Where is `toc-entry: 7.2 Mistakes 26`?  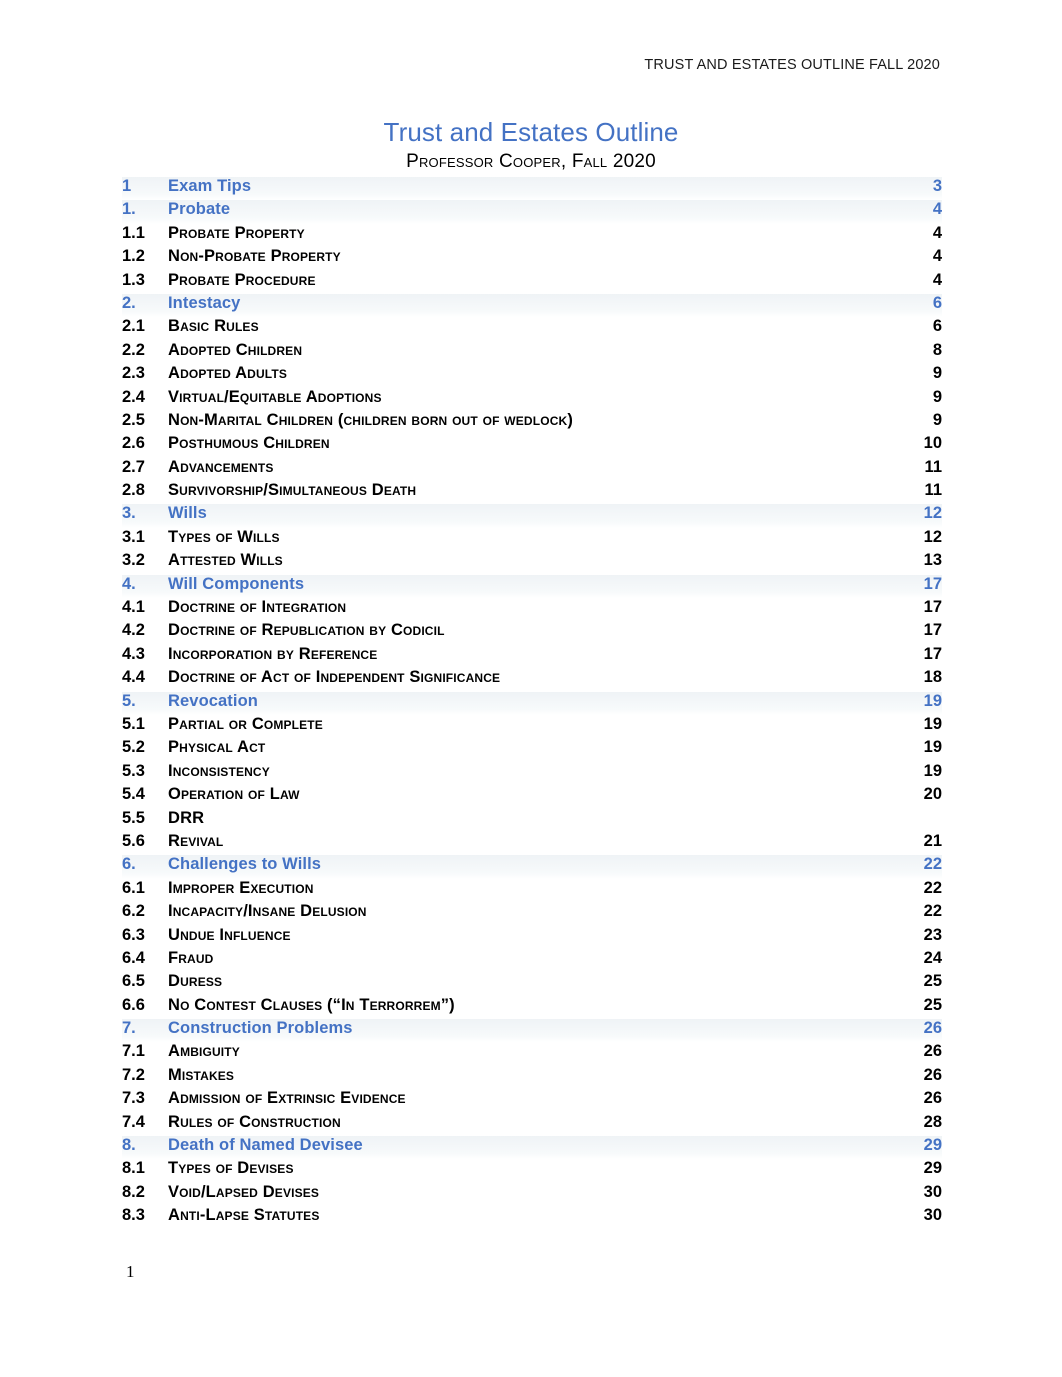 toc-entry: 7.2 Mistakes 26 is located at coordinates (532, 1077).